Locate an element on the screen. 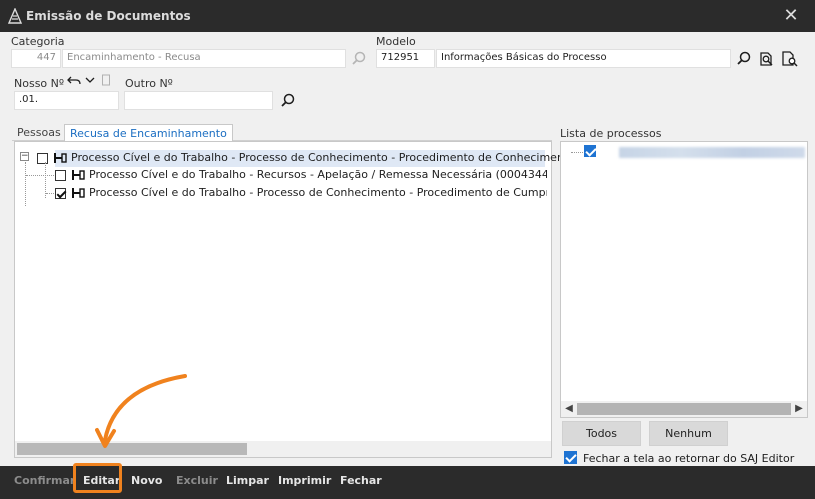 The width and height of the screenshot is (815, 499). document-icon is located at coordinates (106, 80).